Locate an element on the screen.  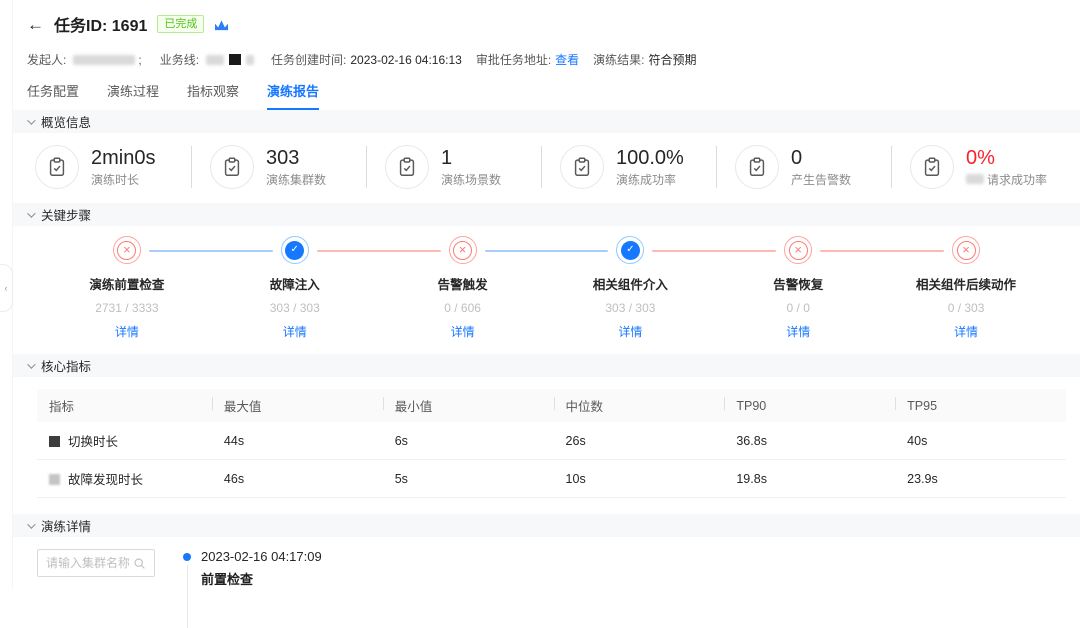
step-count: 0 / 606 is located at coordinates (462, 308).